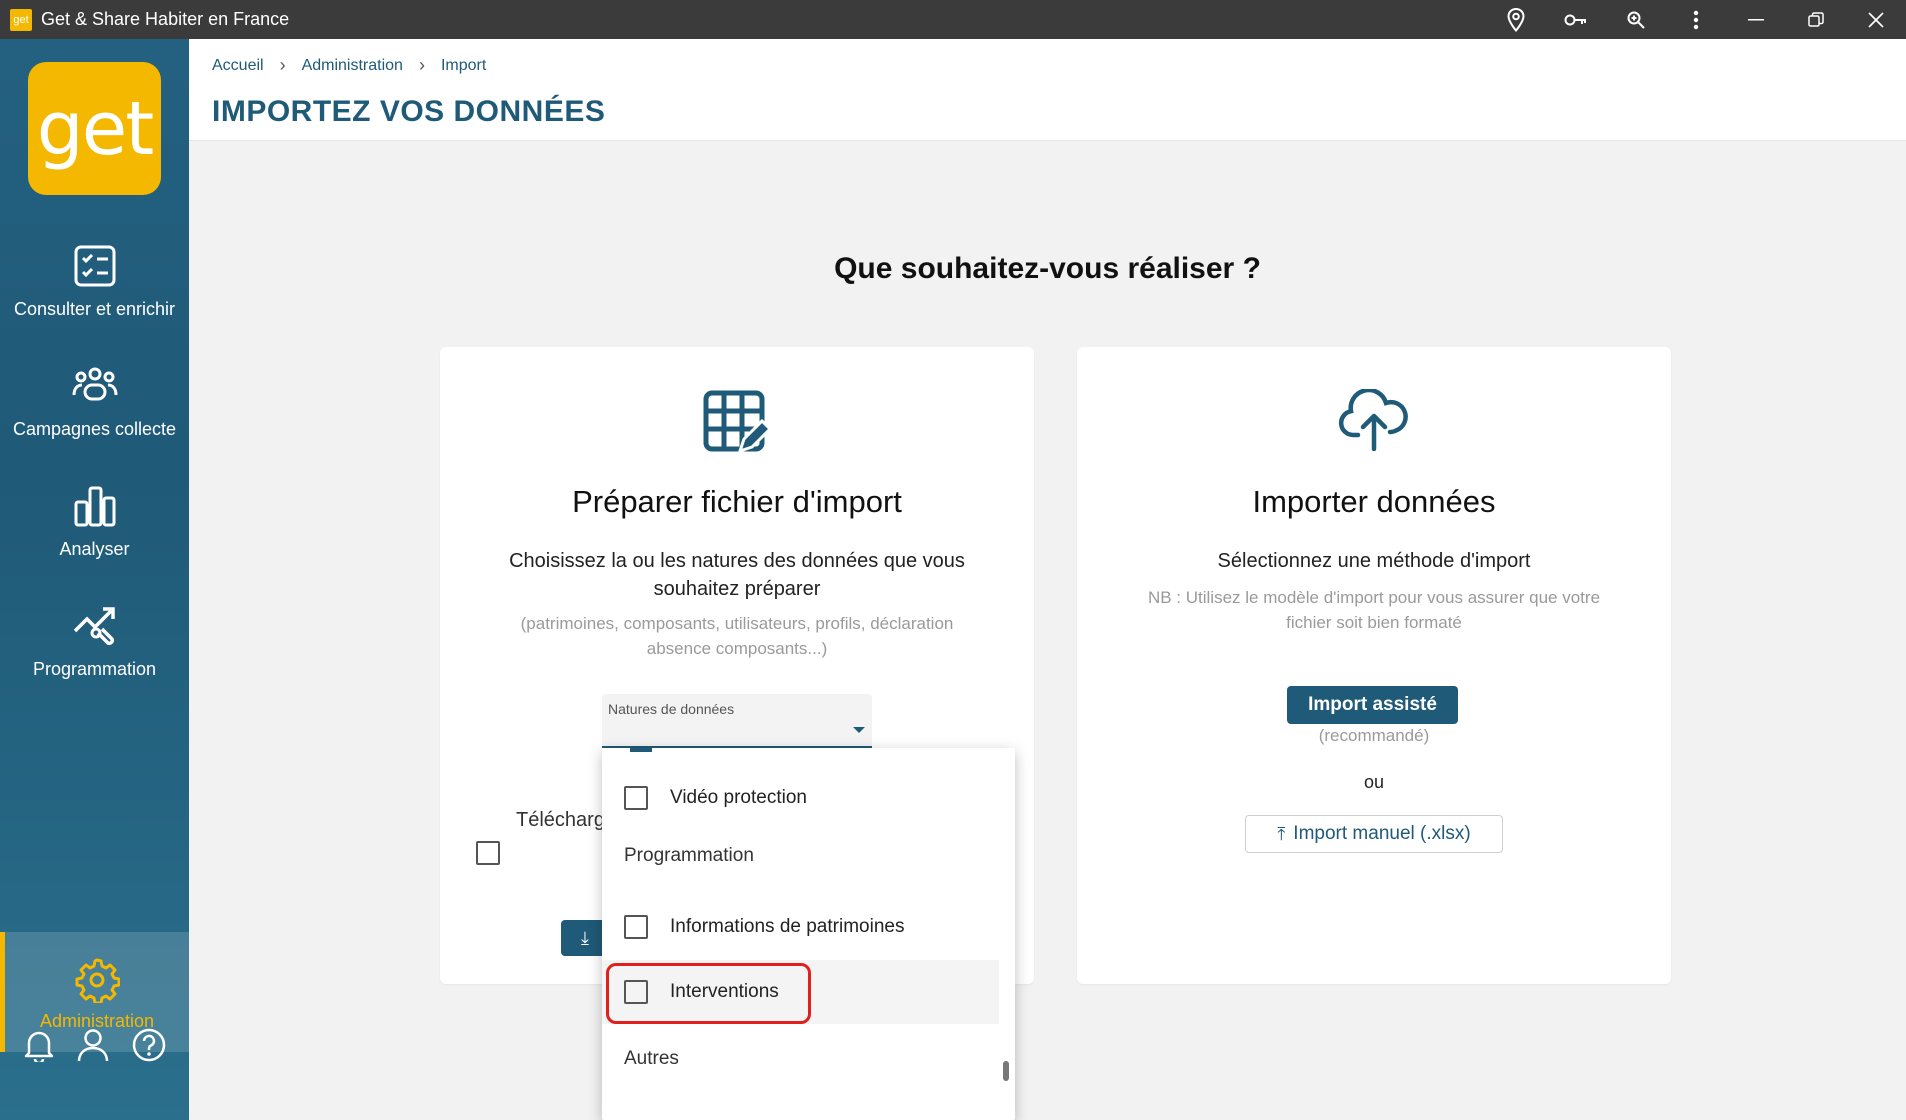 This screenshot has height=1120, width=1906. Describe the element at coordinates (1372, 705) in the screenshot. I see `import-assiste-button: Import assisté` at that location.